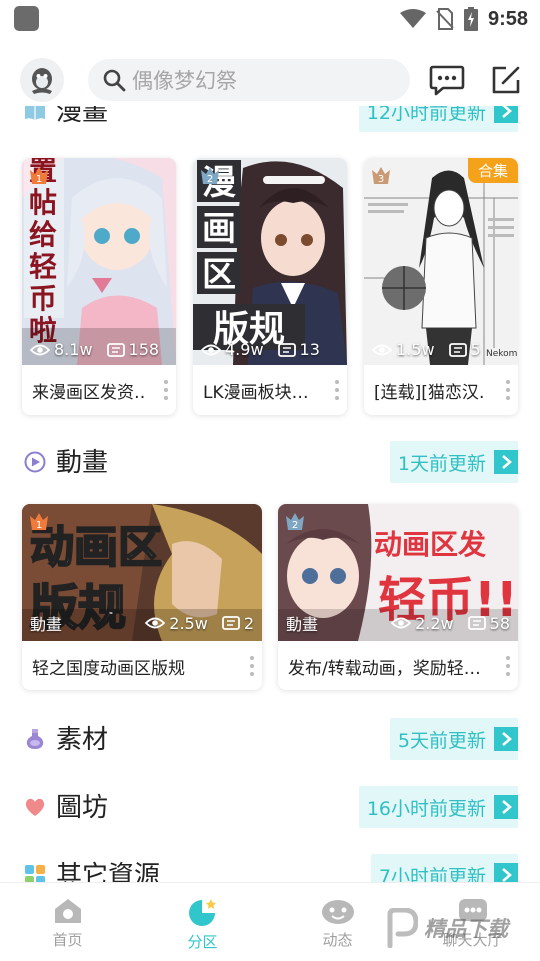  I want to click on status-indicators: 9:58, so click(463, 19).